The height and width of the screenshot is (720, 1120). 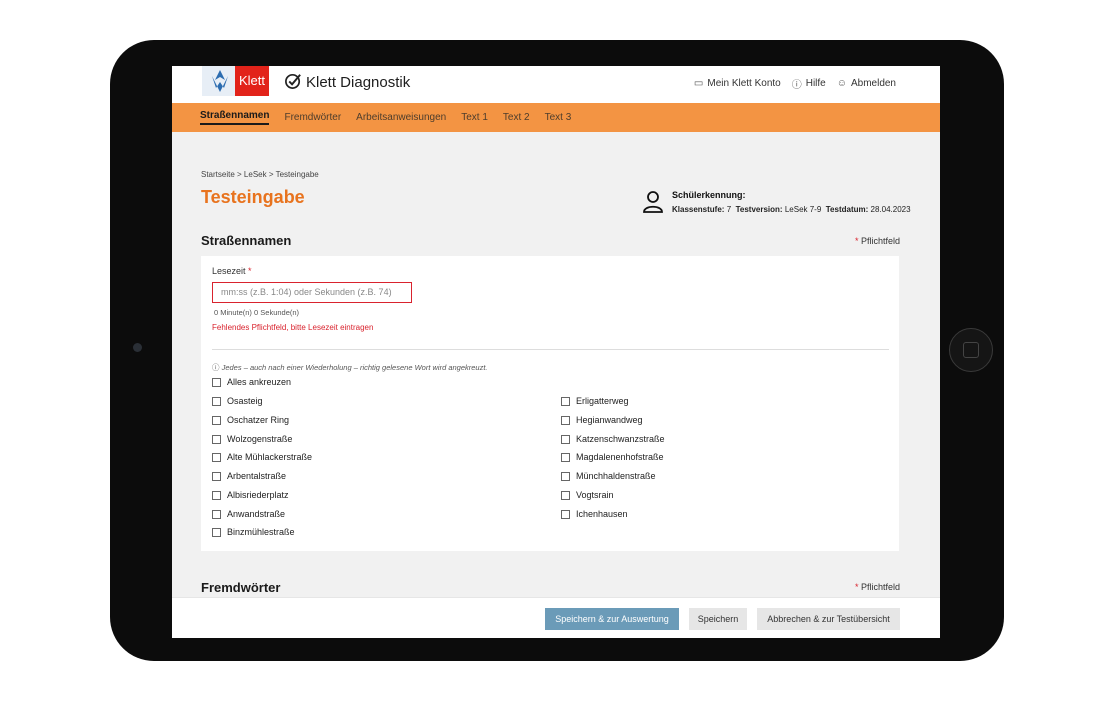 I want to click on help-icon: ⓘ, so click(x=796, y=85).